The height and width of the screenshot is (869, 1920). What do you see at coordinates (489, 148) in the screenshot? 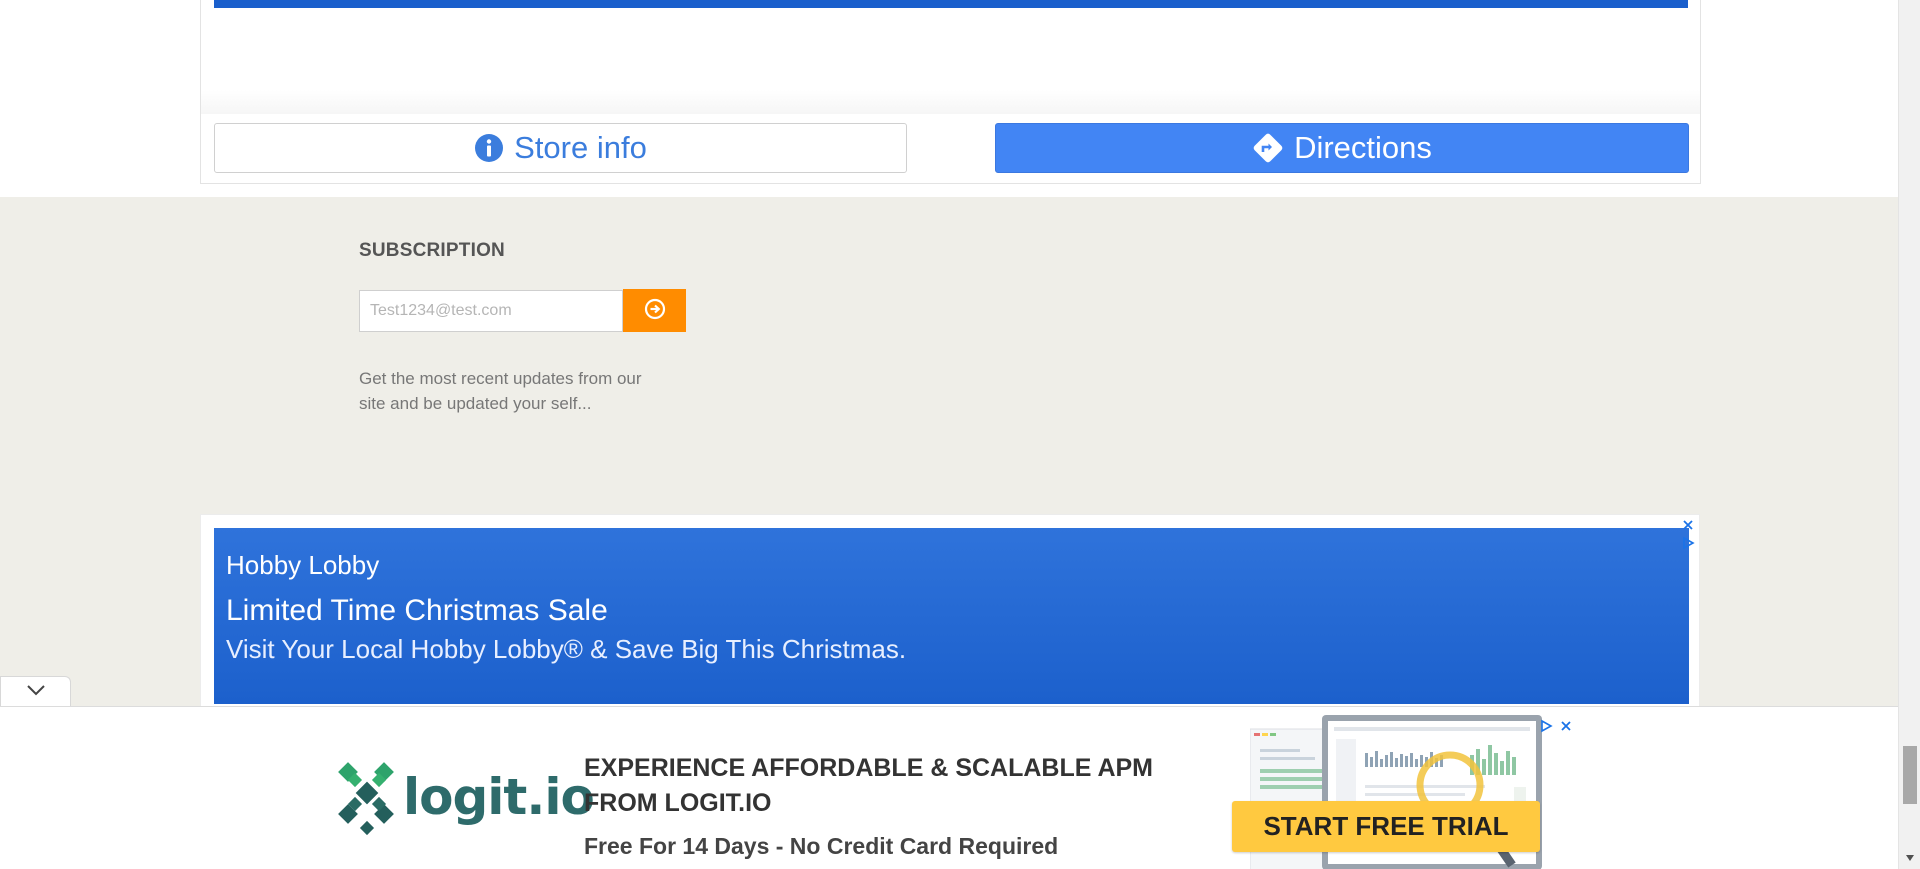
I see `info-icon` at bounding box center [489, 148].